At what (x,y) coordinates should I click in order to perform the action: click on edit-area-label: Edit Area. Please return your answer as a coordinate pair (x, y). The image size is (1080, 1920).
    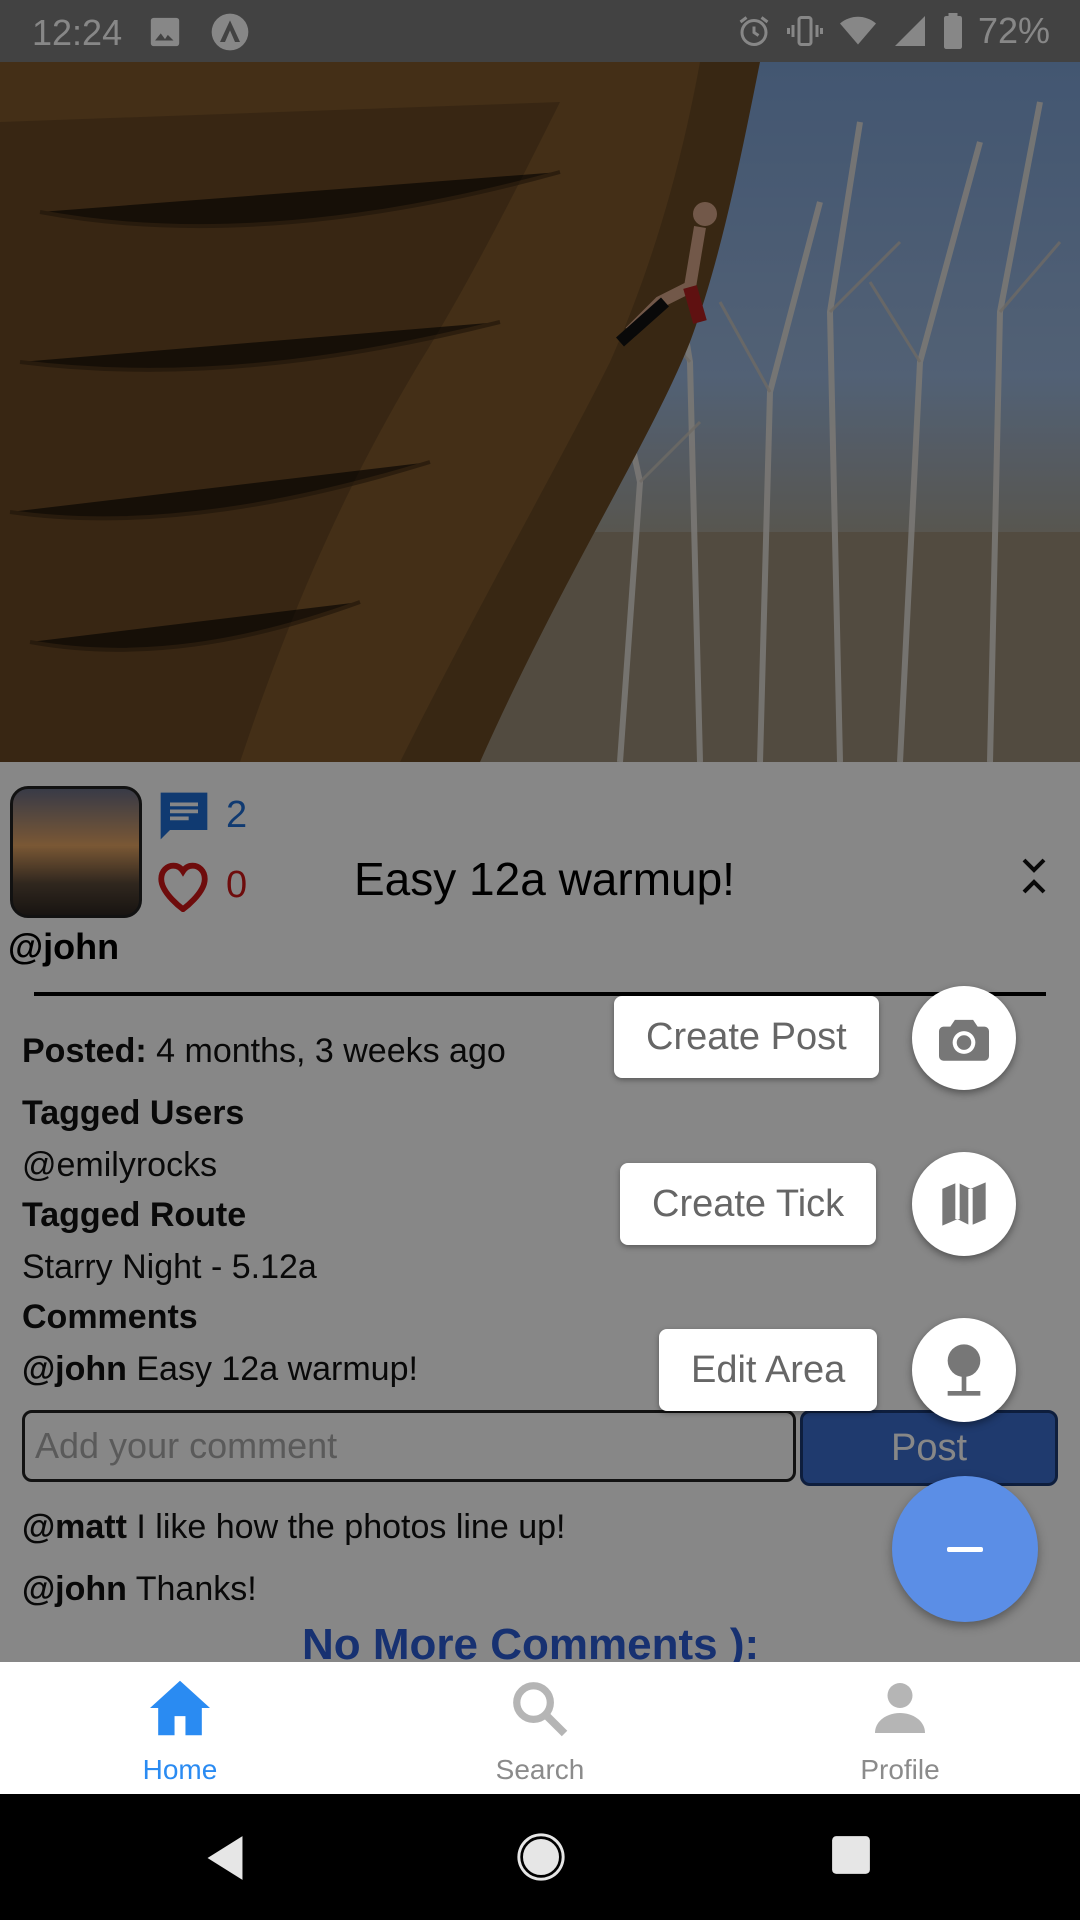
    Looking at the image, I should click on (768, 1370).